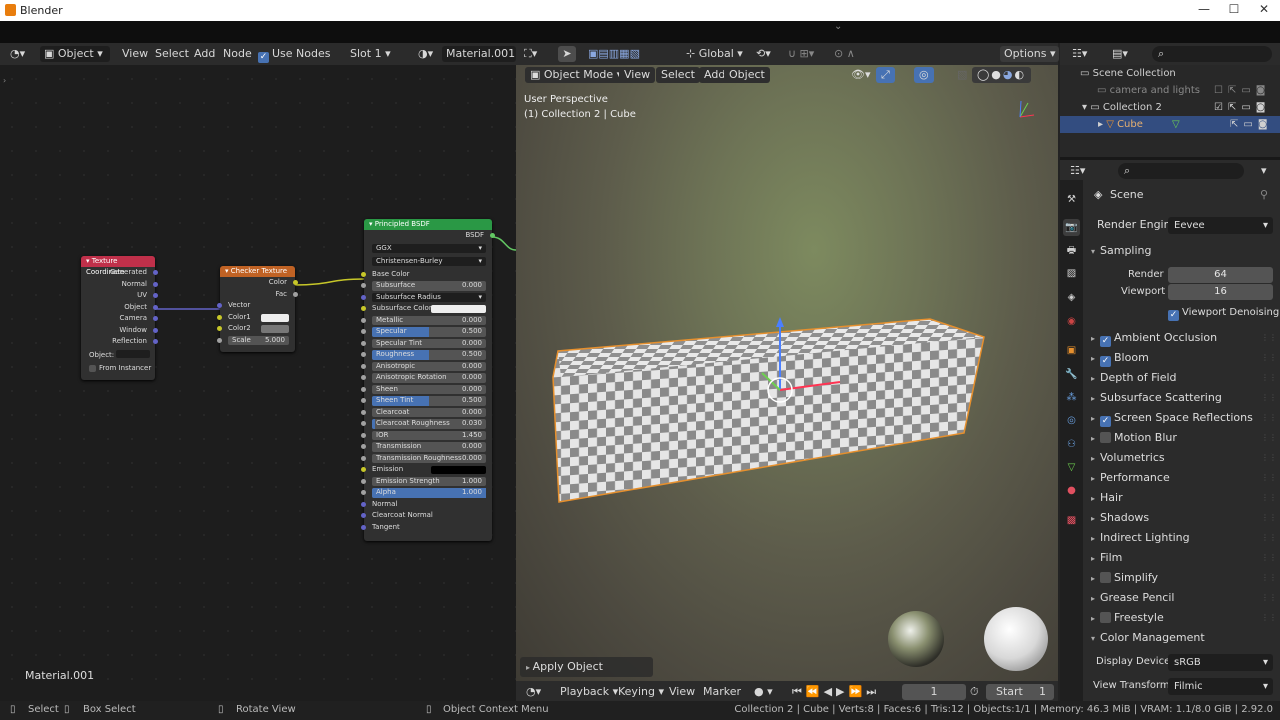 The image size is (1280, 720). I want to click on subpanel-header: ▸ Motion Blur ⋮⋮, so click(1184, 438).